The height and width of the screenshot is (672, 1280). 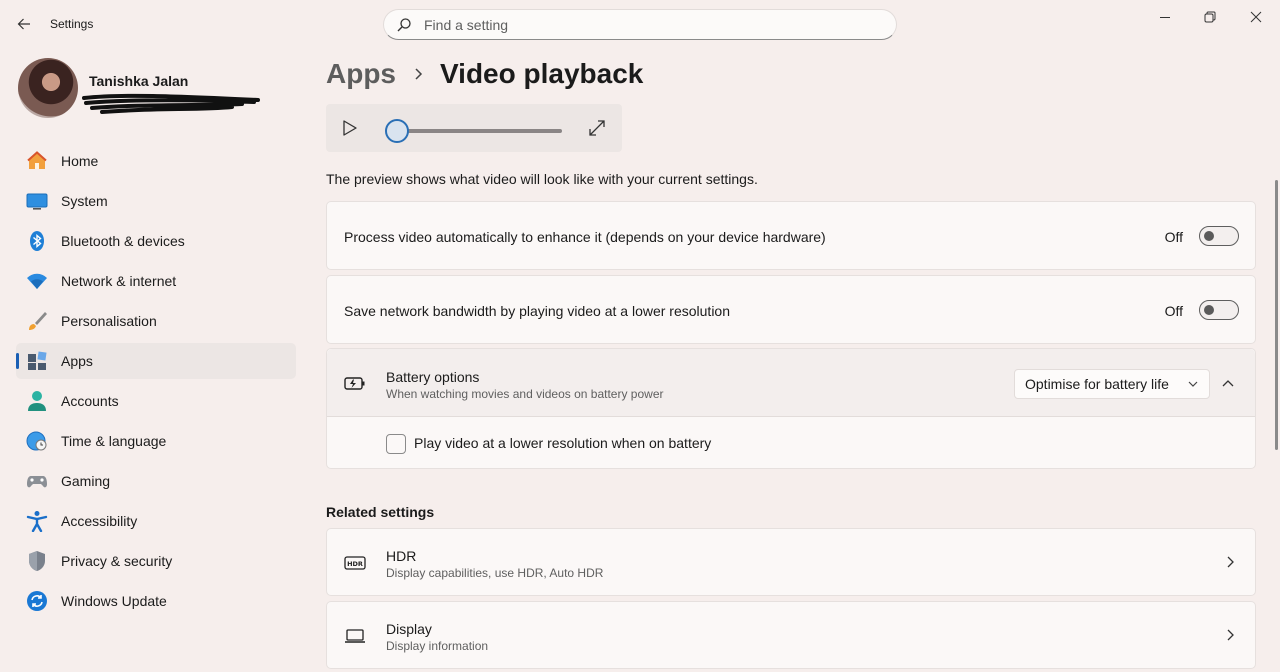 What do you see at coordinates (37, 601) in the screenshot?
I see `update-icon` at bounding box center [37, 601].